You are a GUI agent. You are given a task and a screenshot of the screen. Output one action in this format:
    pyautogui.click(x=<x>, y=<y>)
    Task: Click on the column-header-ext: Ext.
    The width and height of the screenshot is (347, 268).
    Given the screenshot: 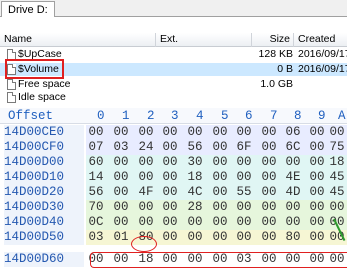 What is the action you would take?
    pyautogui.click(x=204, y=40)
    